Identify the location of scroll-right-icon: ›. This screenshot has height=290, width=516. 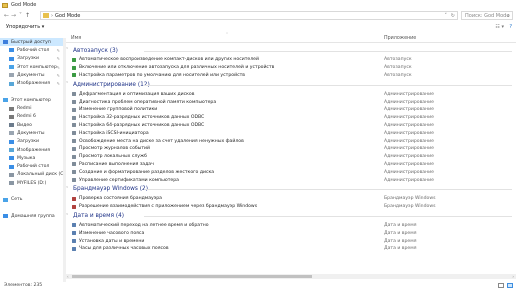
(513, 276).